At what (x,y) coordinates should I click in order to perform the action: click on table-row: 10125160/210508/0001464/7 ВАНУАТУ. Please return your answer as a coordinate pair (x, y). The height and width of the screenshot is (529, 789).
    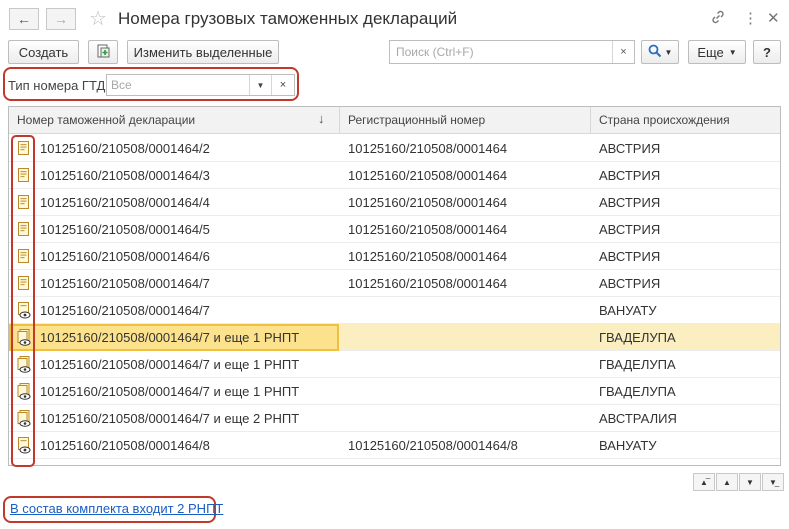
    Looking at the image, I should click on (394, 310).